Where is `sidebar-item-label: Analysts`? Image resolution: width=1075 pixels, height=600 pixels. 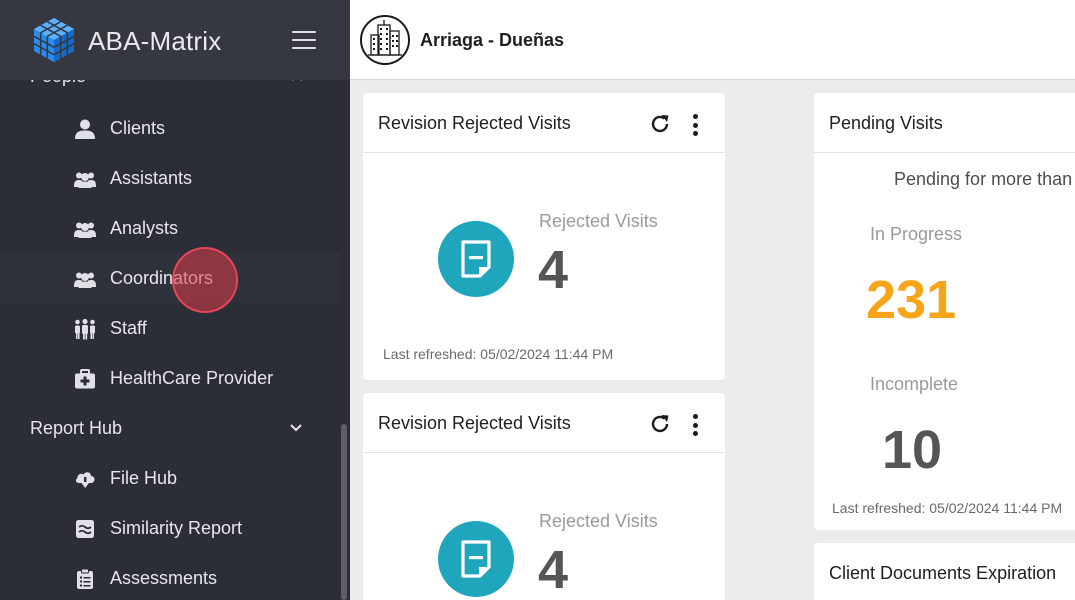 sidebar-item-label: Analysts is located at coordinates (144, 228).